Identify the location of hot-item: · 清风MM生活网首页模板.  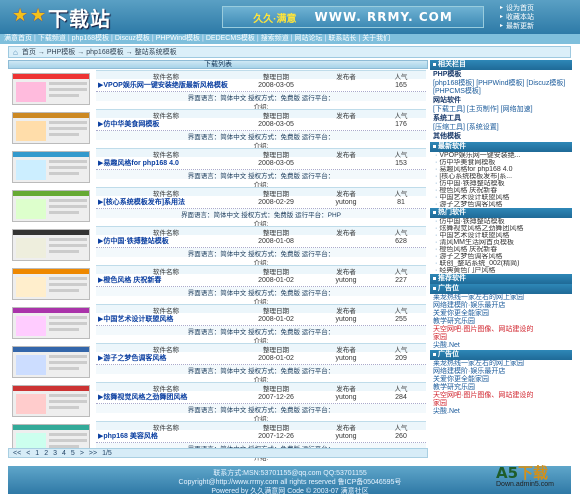
(501, 242).